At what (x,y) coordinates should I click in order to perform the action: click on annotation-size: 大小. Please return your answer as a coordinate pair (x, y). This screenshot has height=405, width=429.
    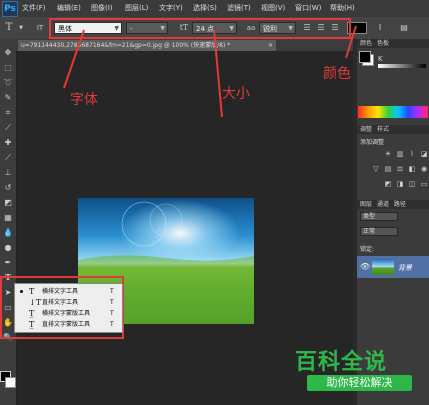
    Looking at the image, I should click on (236, 94).